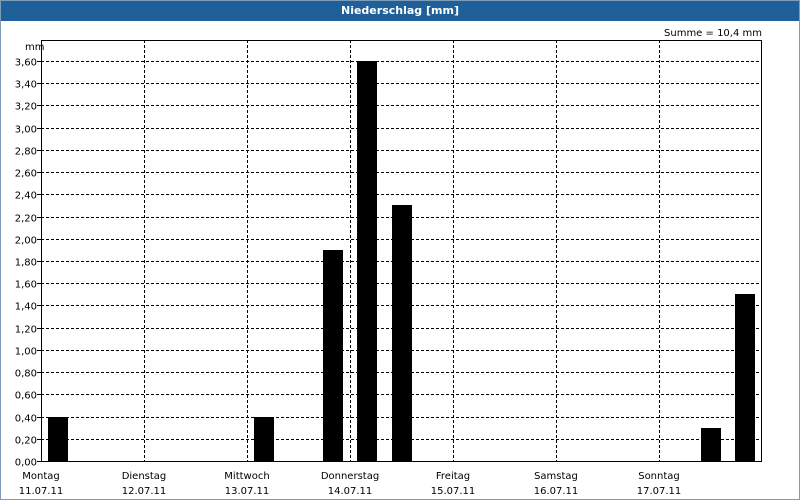  I want to click on y-tick-label: 1,80, so click(26, 263).